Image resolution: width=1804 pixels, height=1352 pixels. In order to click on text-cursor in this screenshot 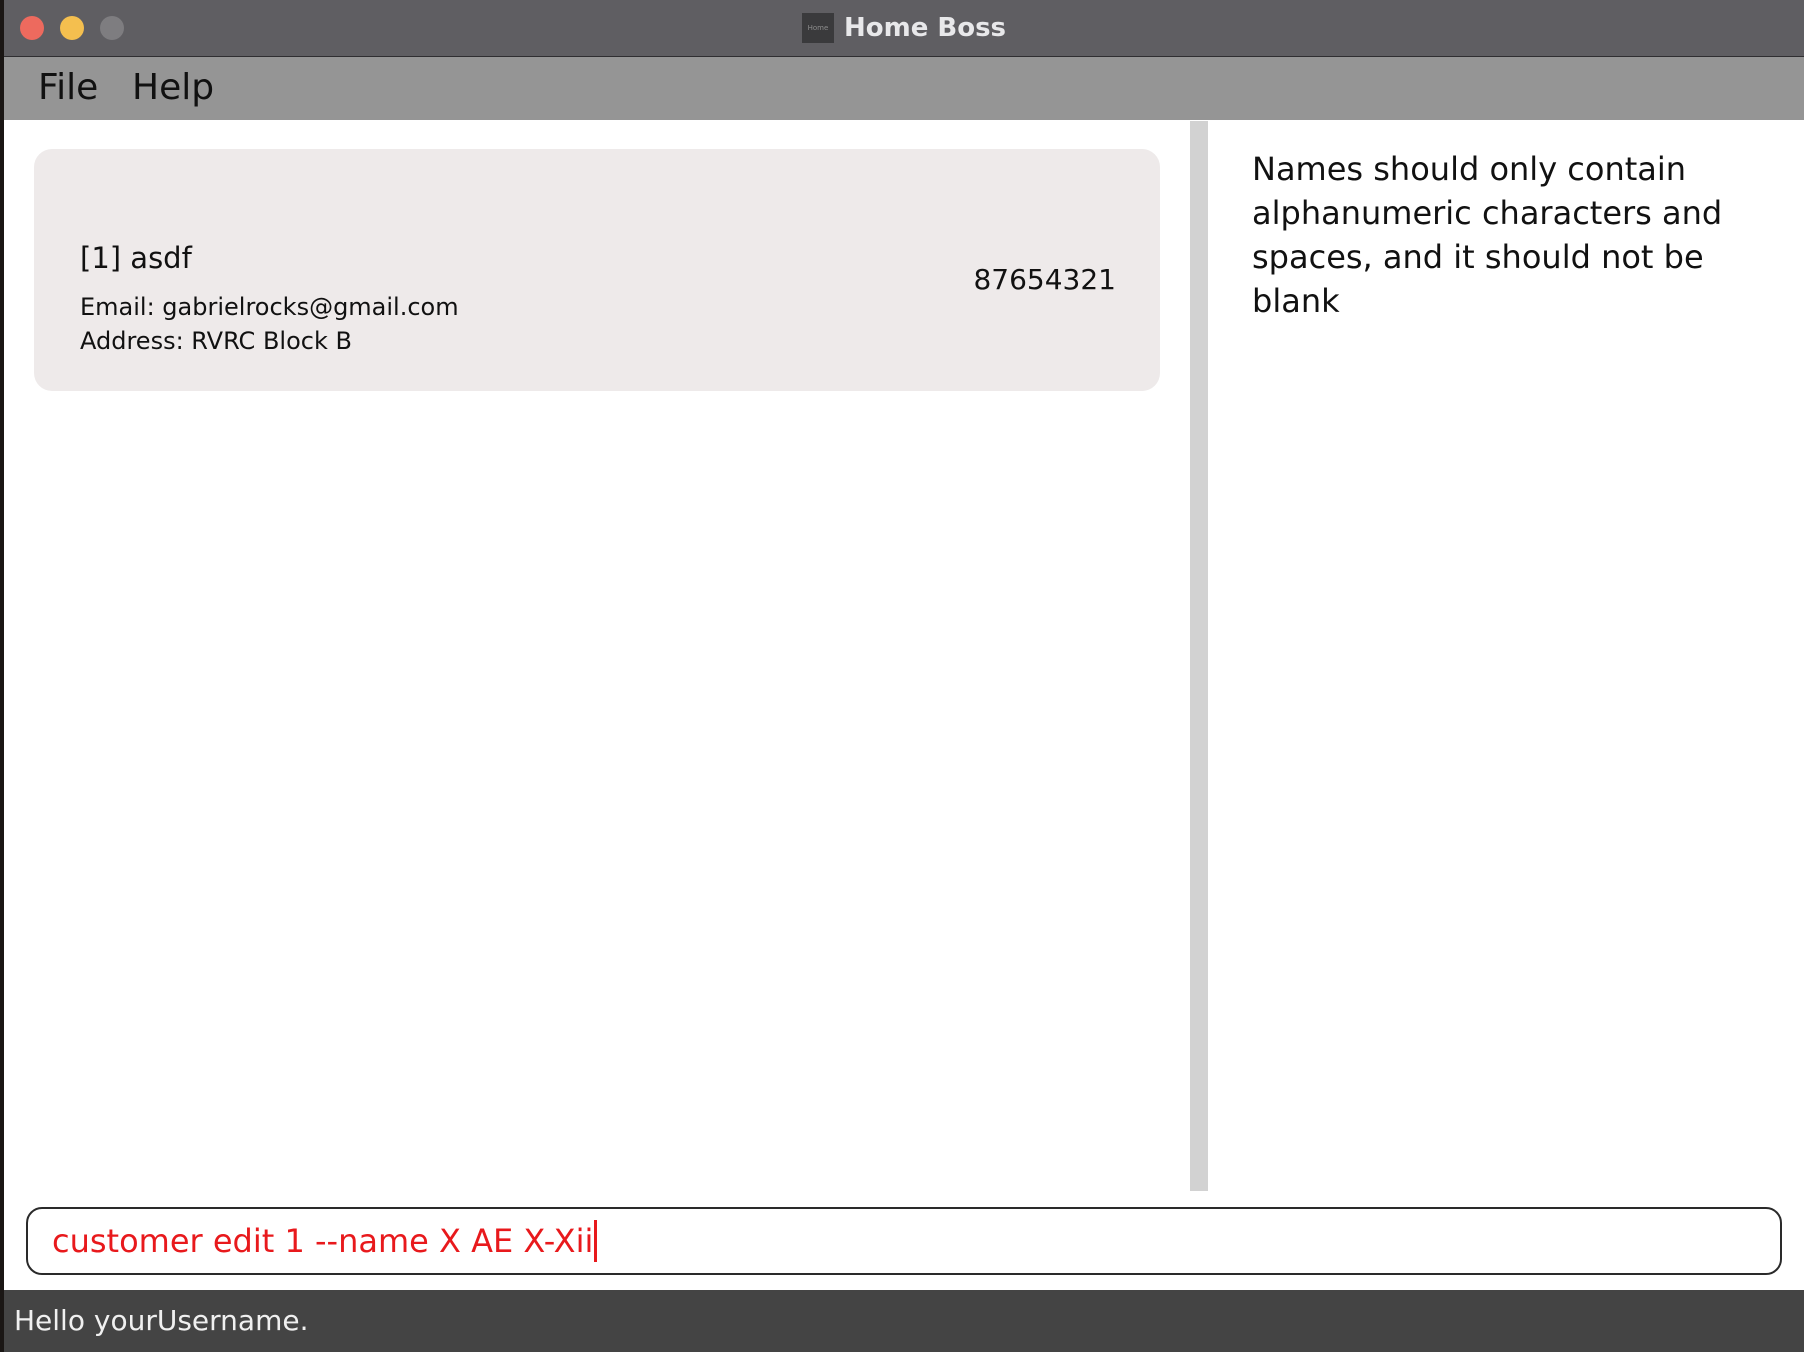, I will do `click(596, 1241)`.